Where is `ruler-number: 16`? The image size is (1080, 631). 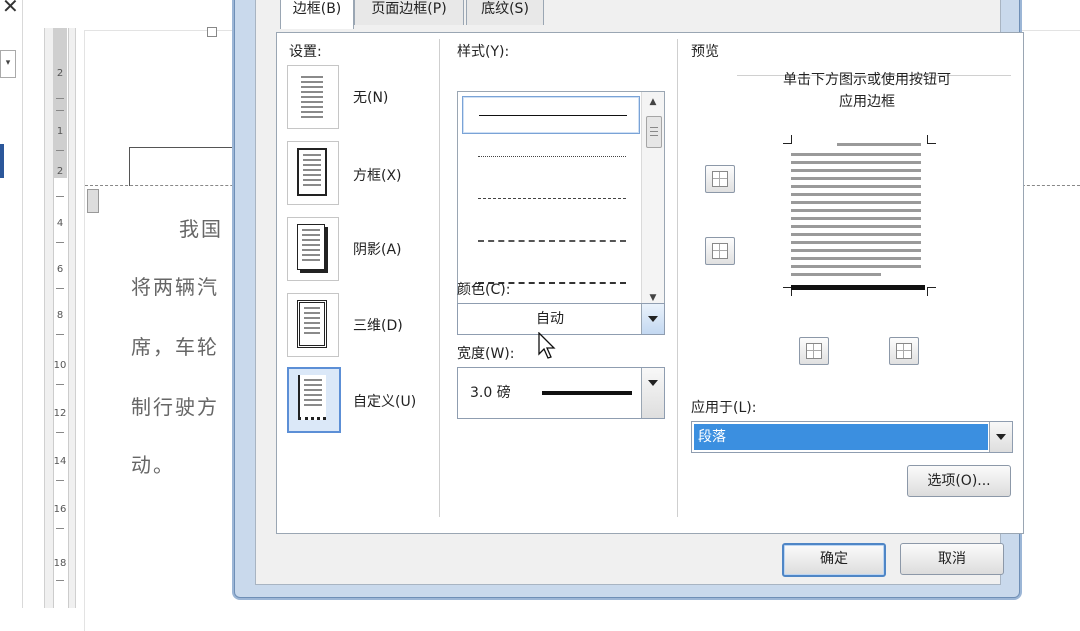 ruler-number: 16 is located at coordinates (60, 509).